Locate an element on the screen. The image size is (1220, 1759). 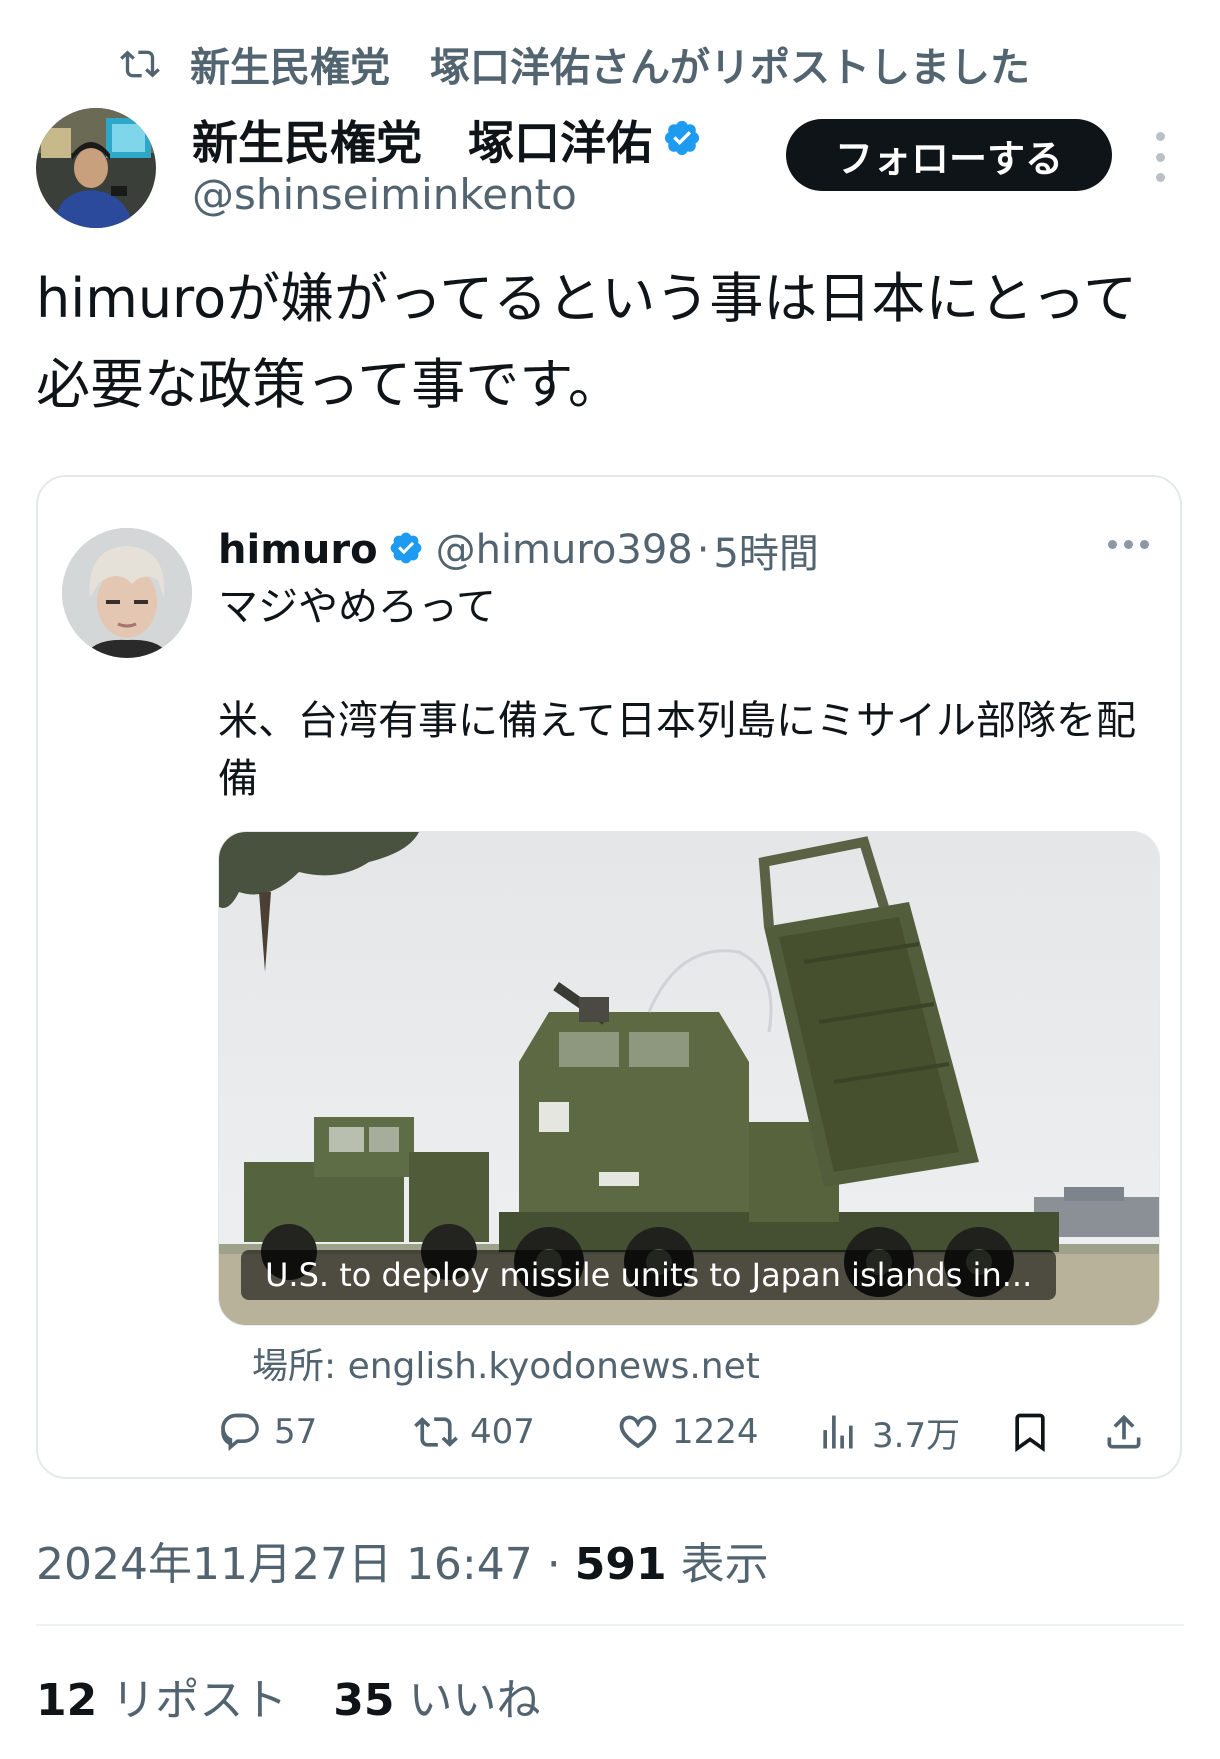
quoted-author-handle: @himuro398 is located at coordinates (564, 550).